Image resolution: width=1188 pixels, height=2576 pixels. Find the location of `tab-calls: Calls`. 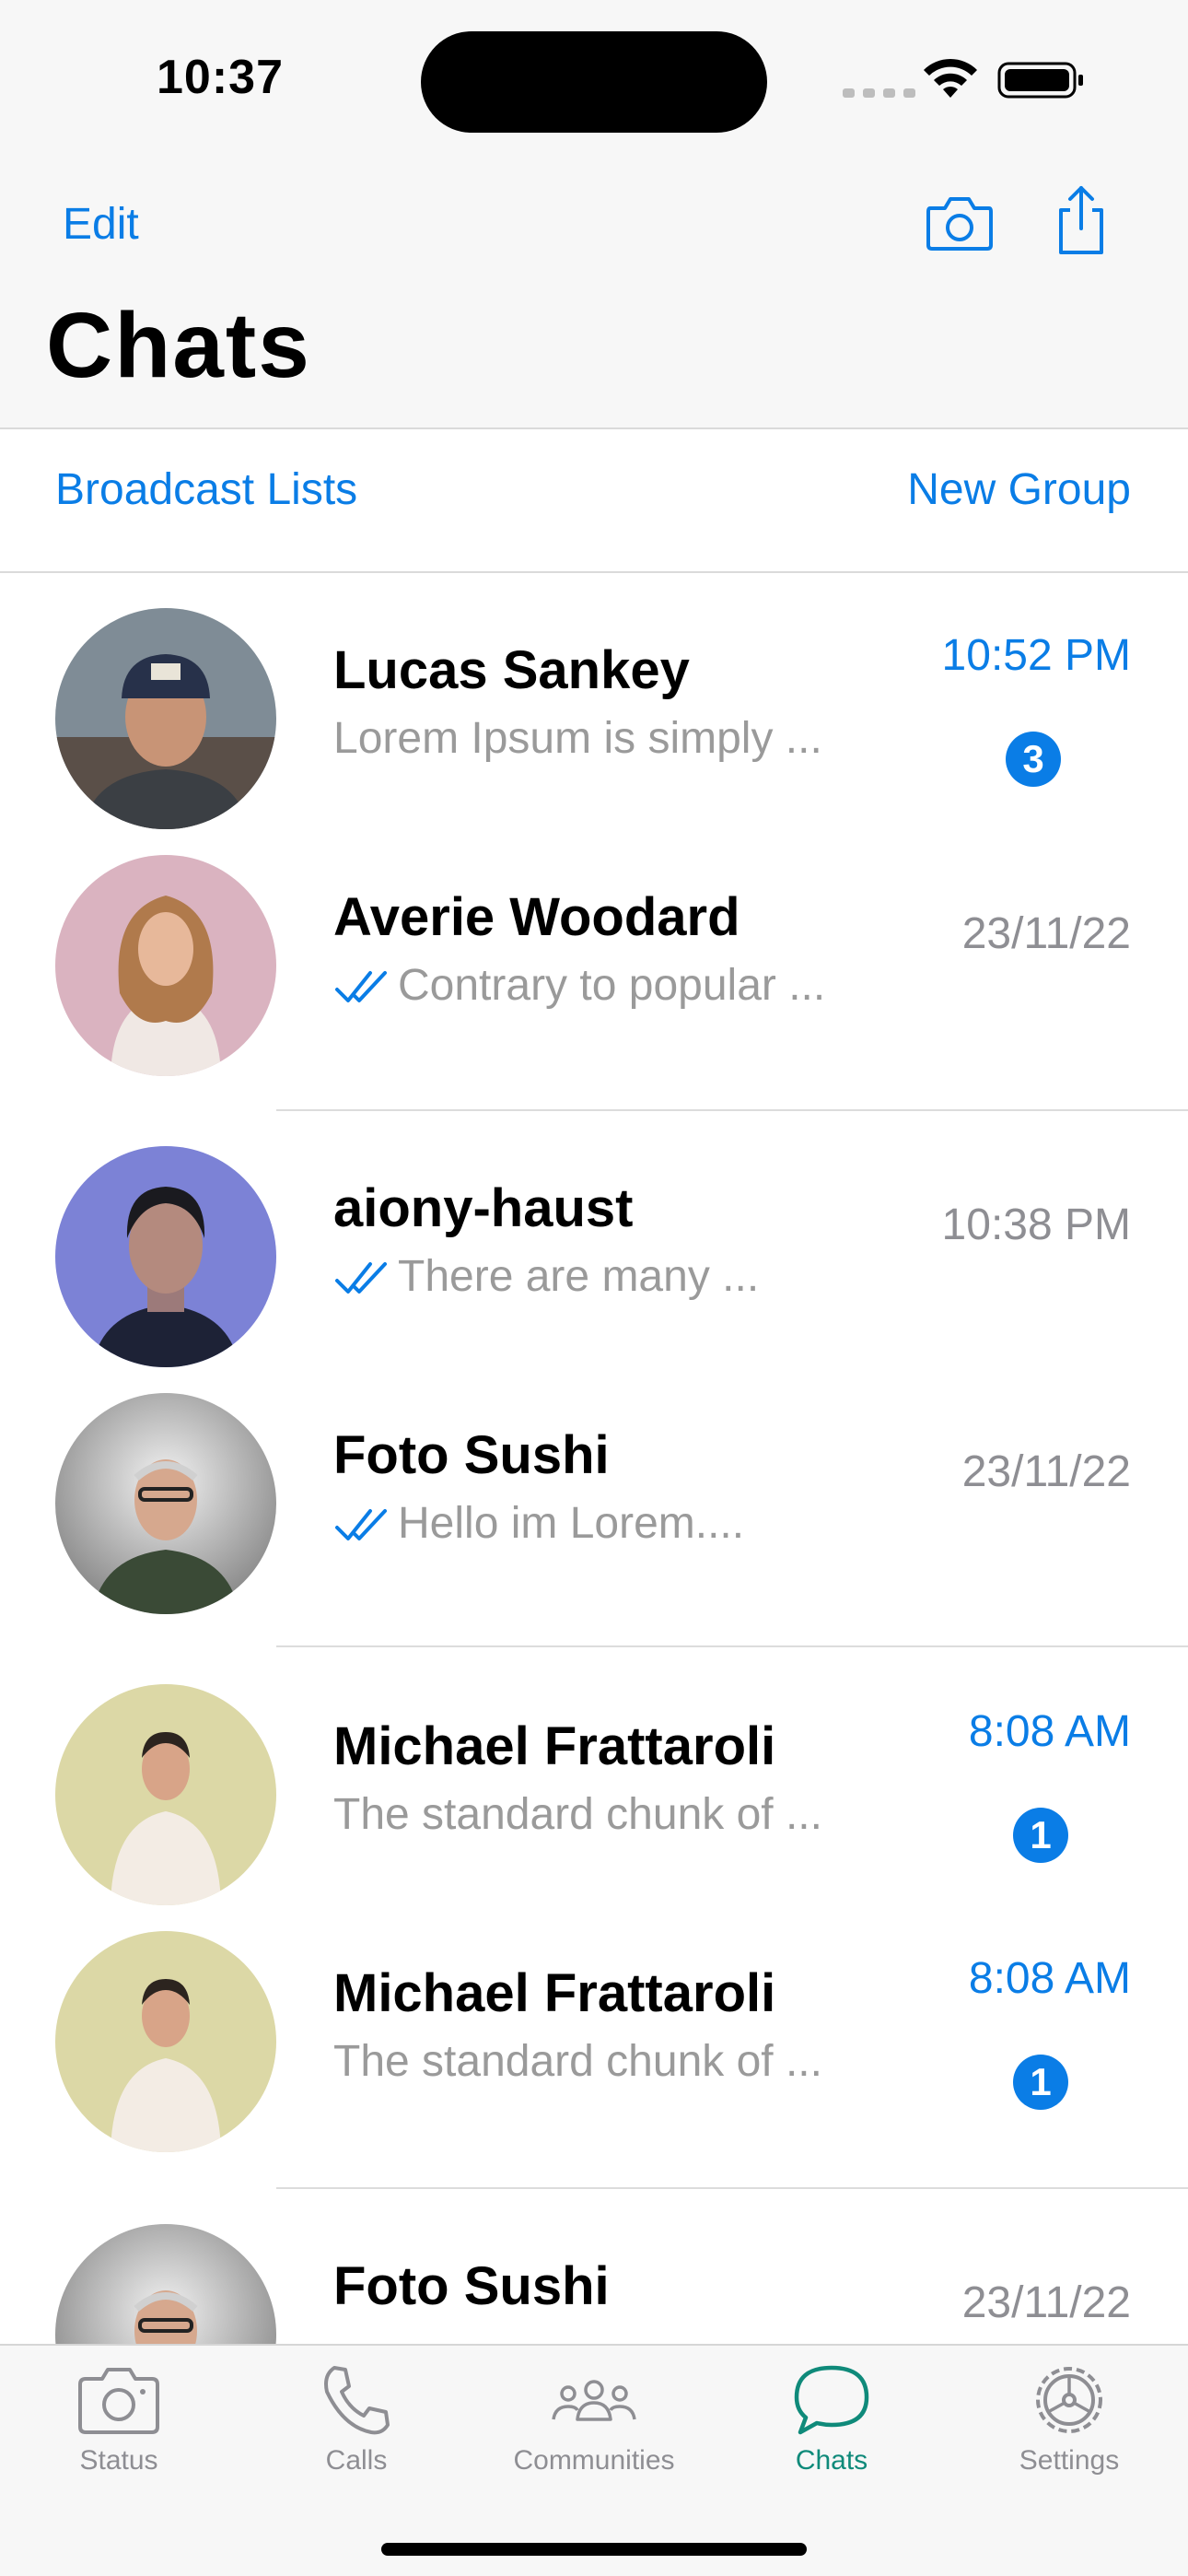

tab-calls: Calls is located at coordinates (356, 2429).